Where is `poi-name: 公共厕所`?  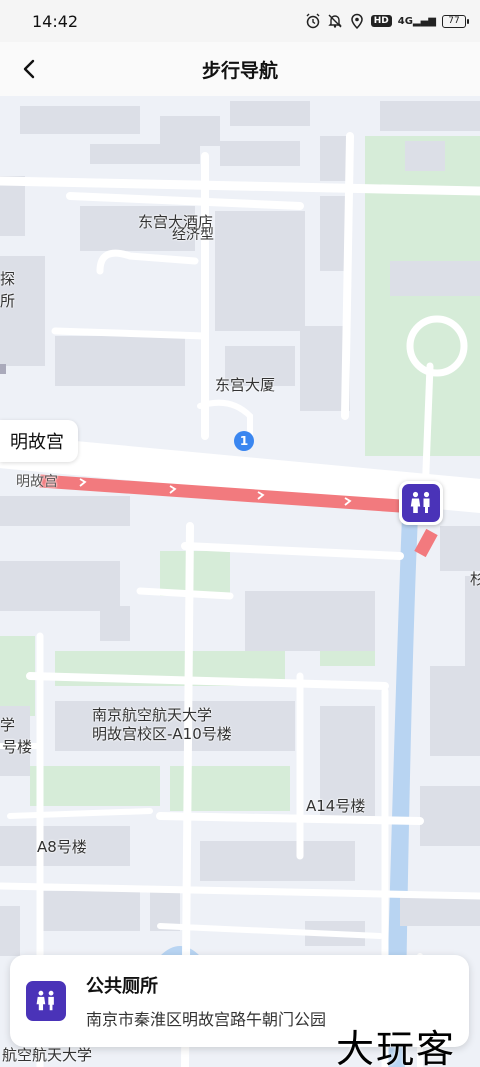
poi-name: 公共厕所 is located at coordinates (122, 986).